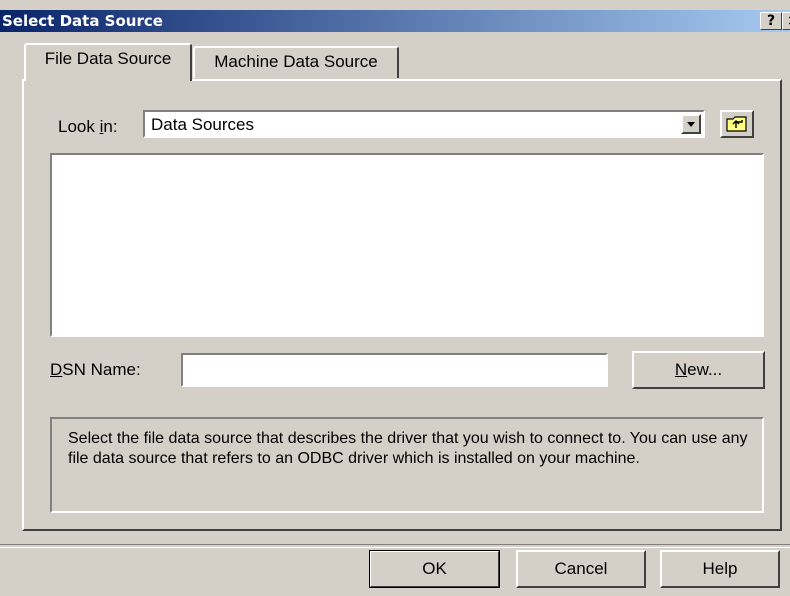 This screenshot has width=790, height=596. Describe the element at coordinates (581, 569) in the screenshot. I see `cancel-button: Cancel` at that location.